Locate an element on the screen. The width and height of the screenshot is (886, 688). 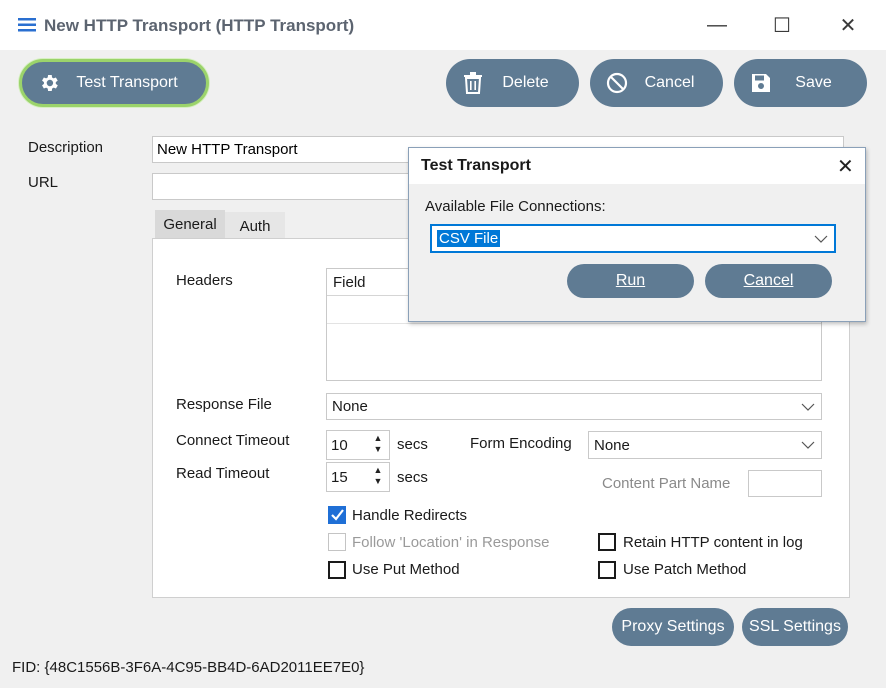
read-timeout-stepper: 15 ▲ ▼ is located at coordinates (358, 477).